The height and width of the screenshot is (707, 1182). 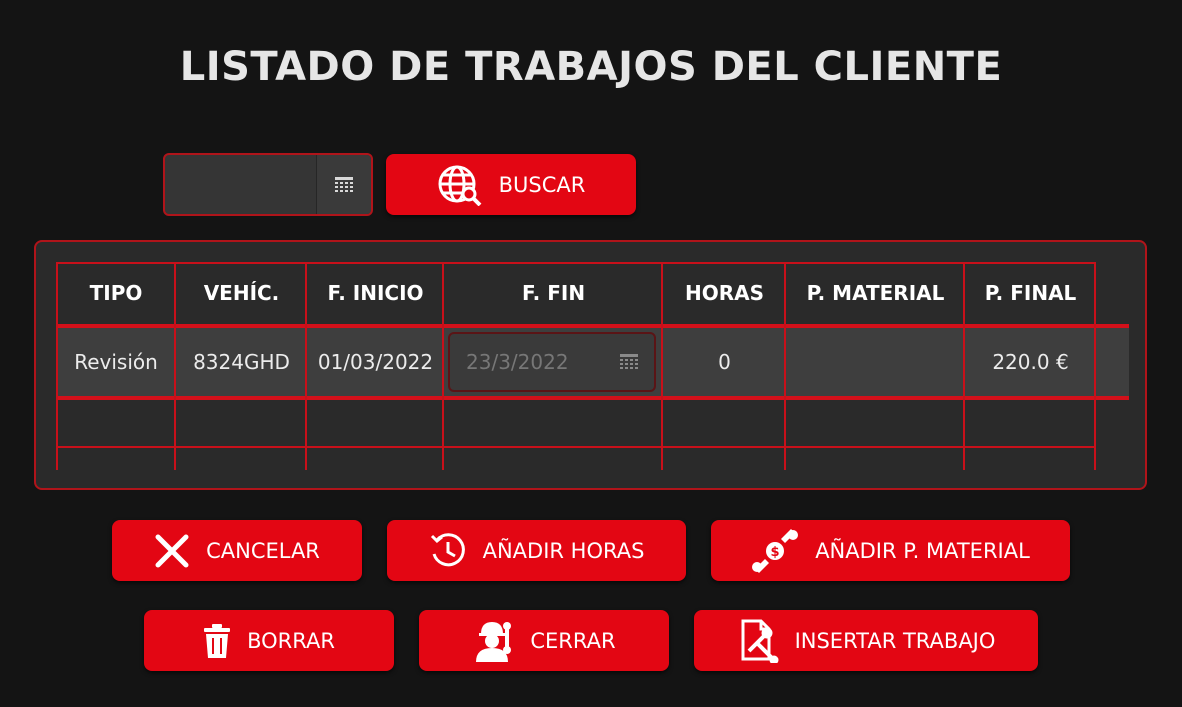 I want to click on add-hours-button: AÑADIR HORAS, so click(x=536, y=550).